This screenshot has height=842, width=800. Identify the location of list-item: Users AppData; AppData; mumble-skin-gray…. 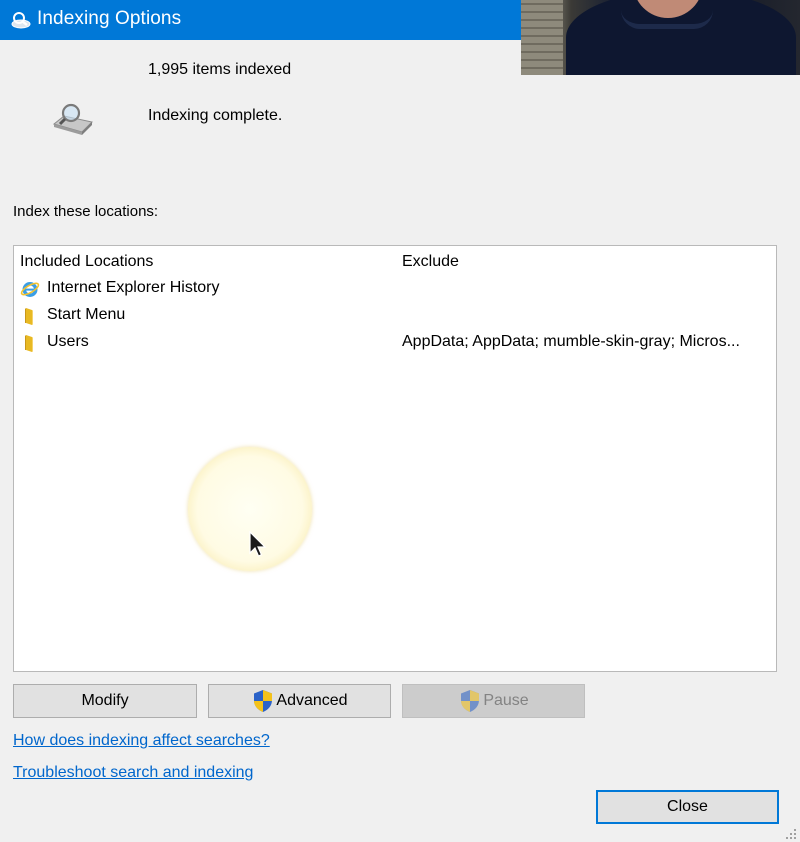
(395, 344).